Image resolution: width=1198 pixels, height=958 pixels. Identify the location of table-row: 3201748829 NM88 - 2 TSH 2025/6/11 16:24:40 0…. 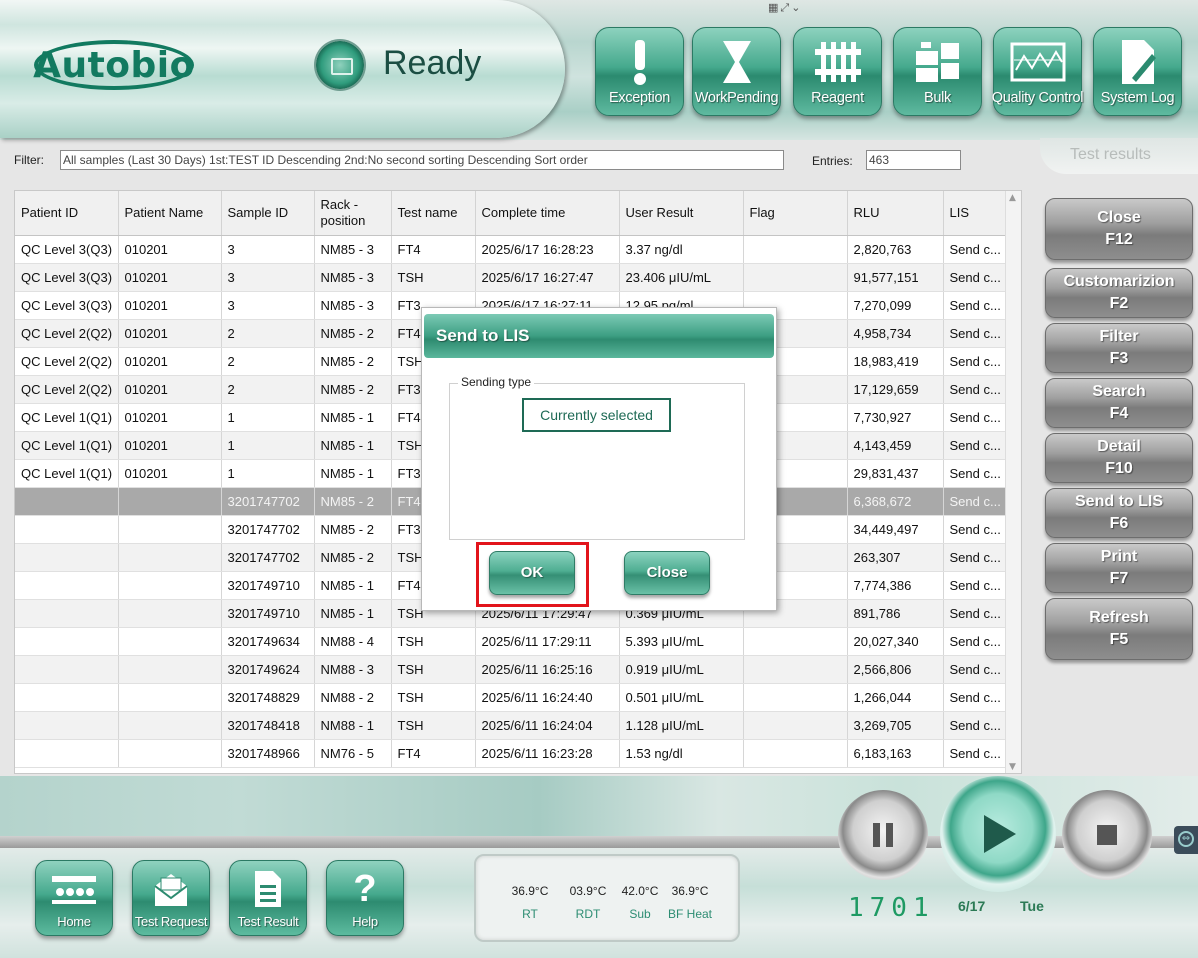
(511, 697).